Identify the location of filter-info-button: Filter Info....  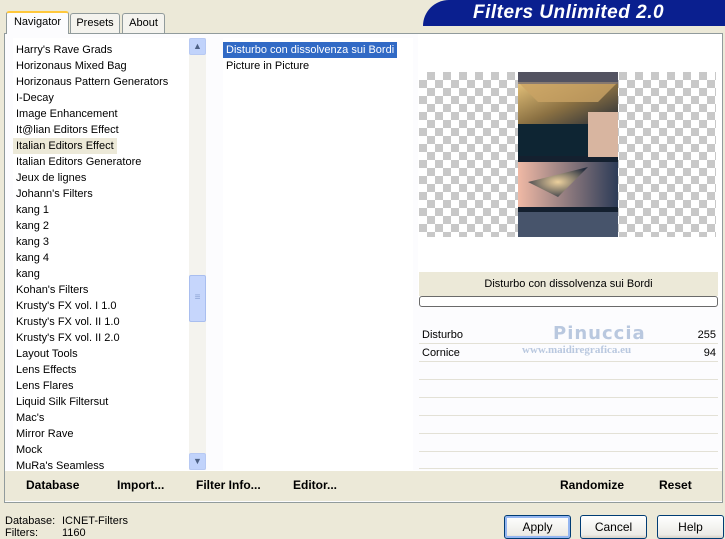
(228, 485).